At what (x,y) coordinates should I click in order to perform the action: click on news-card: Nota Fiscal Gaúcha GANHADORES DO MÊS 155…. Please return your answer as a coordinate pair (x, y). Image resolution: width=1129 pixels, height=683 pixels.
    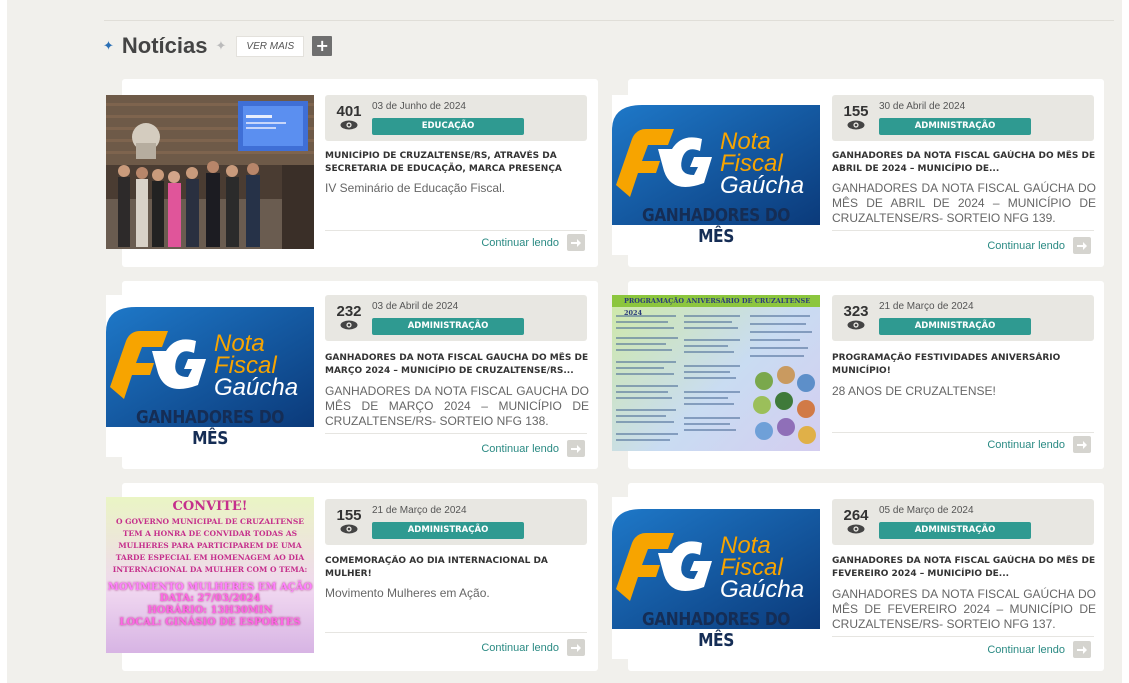
    Looking at the image, I should click on (858, 173).